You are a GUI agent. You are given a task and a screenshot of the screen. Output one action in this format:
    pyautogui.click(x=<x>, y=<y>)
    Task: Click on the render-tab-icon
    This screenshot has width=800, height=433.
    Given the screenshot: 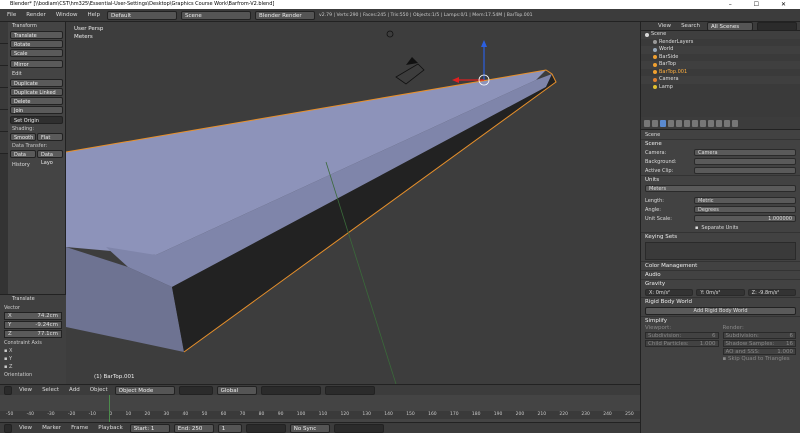 What is the action you would take?
    pyautogui.click(x=647, y=123)
    